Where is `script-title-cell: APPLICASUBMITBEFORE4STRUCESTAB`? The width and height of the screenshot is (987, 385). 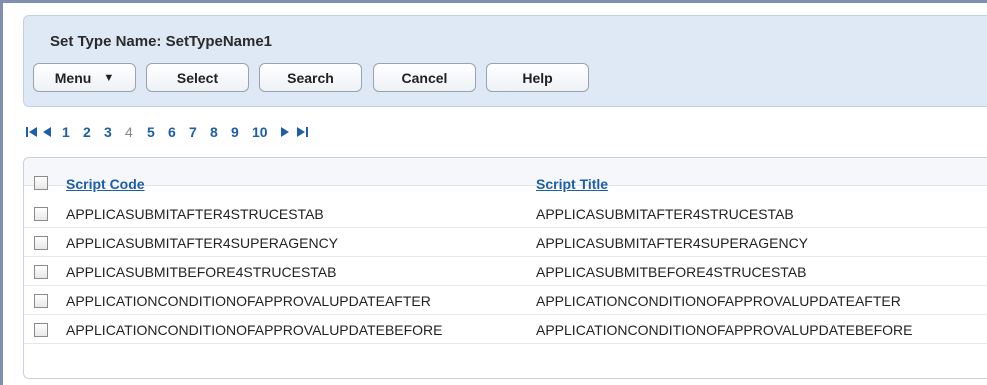
script-title-cell: APPLICASUBMITBEFORE4STRUCESTAB is located at coordinates (671, 272).